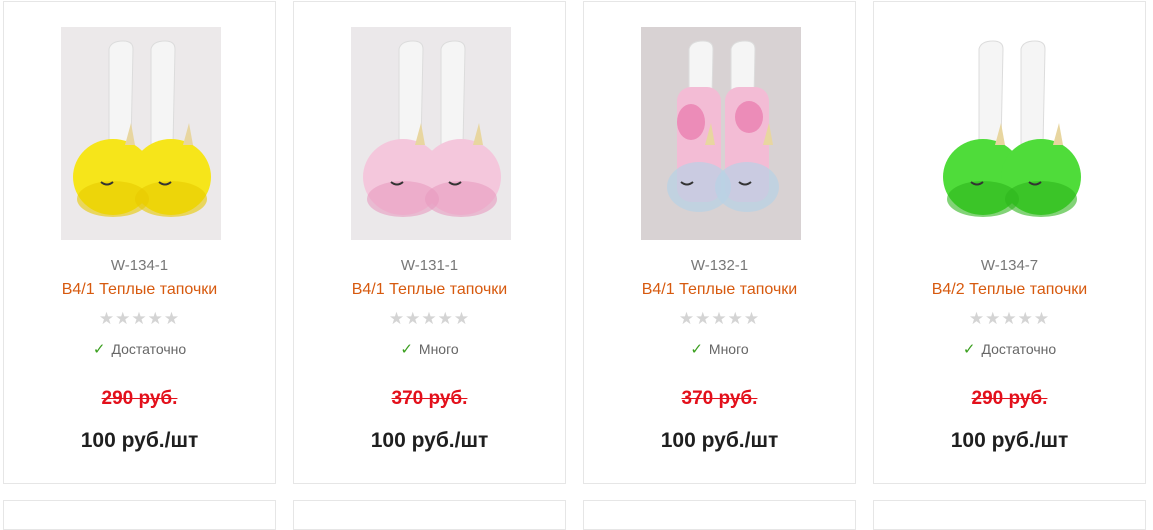  I want to click on product-sku: W-131-1, so click(429, 265).